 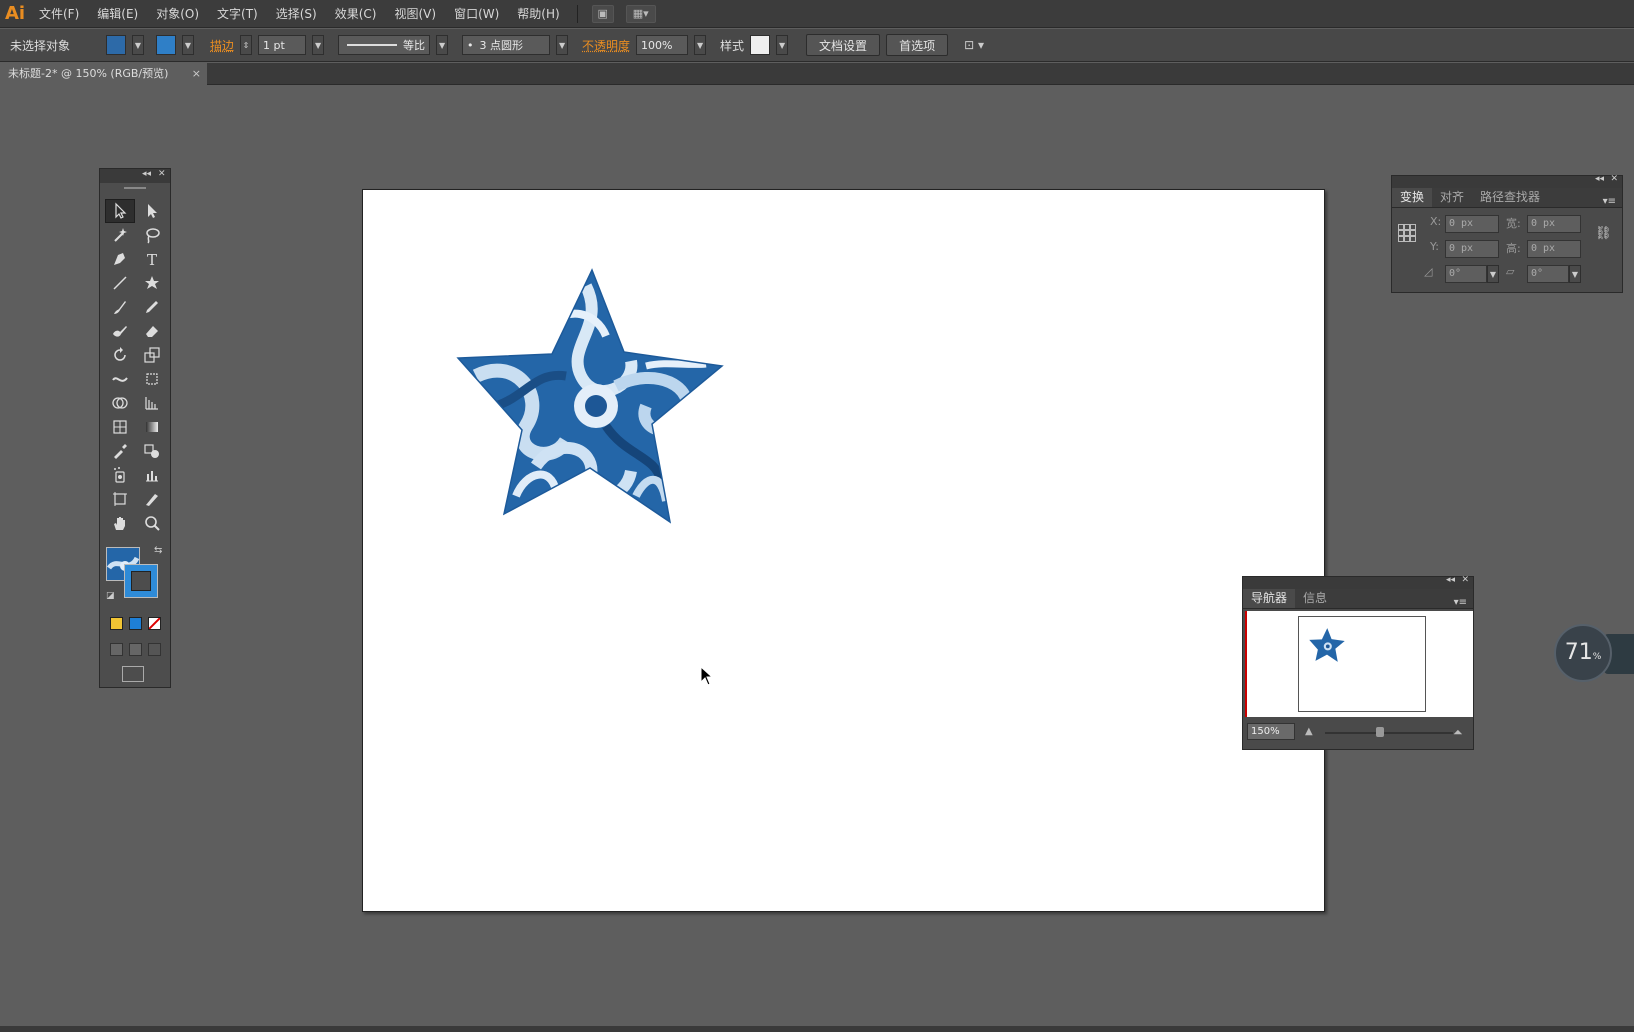 I want to click on menu-edit: 编辑(E), so click(x=117, y=14).